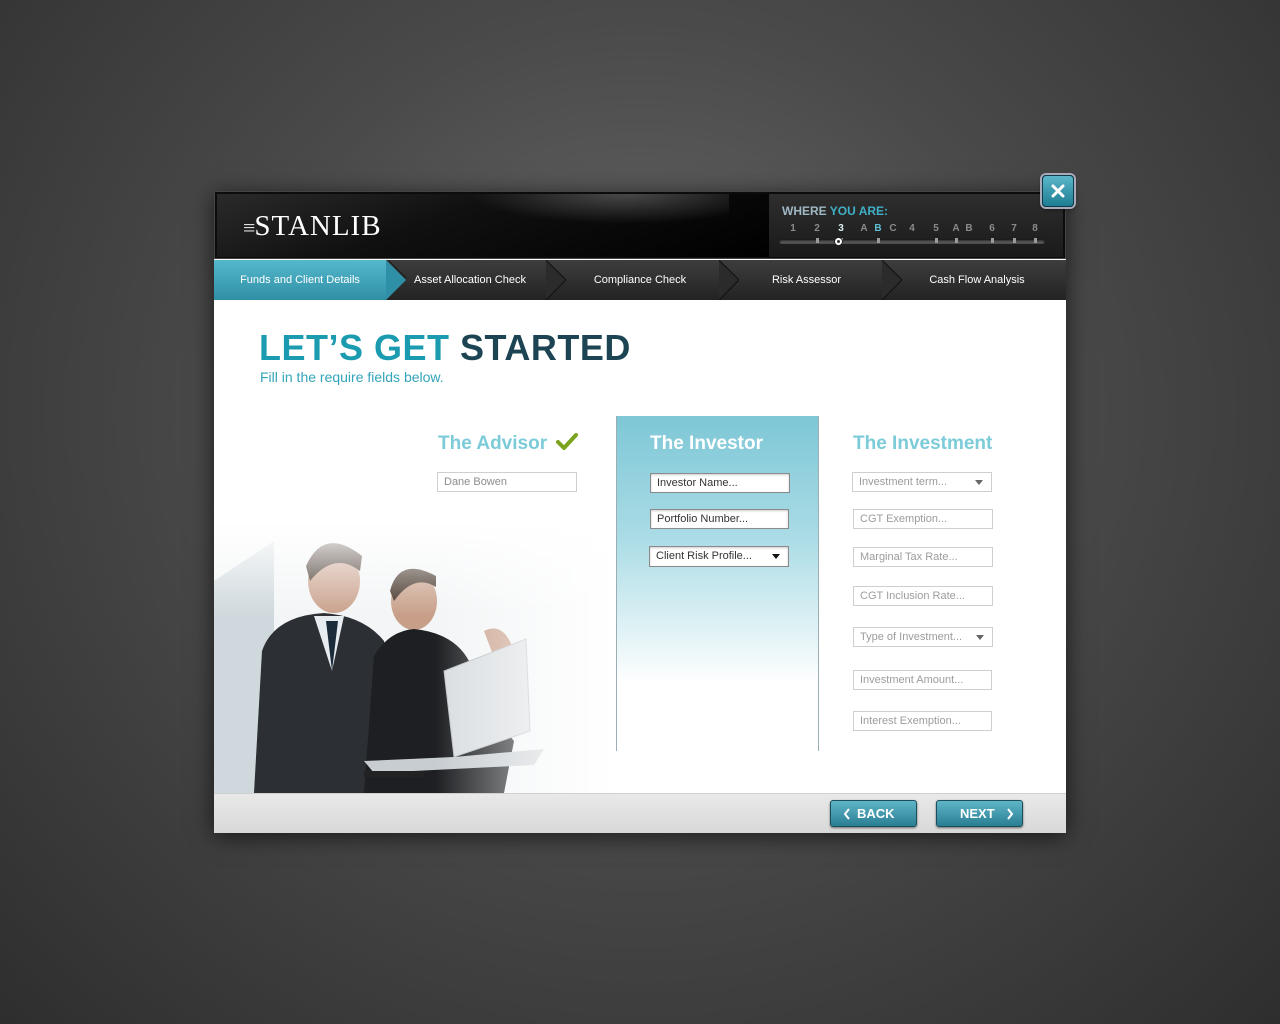 This screenshot has height=1024, width=1280. I want to click on progress-step-8: 5, so click(936, 228).